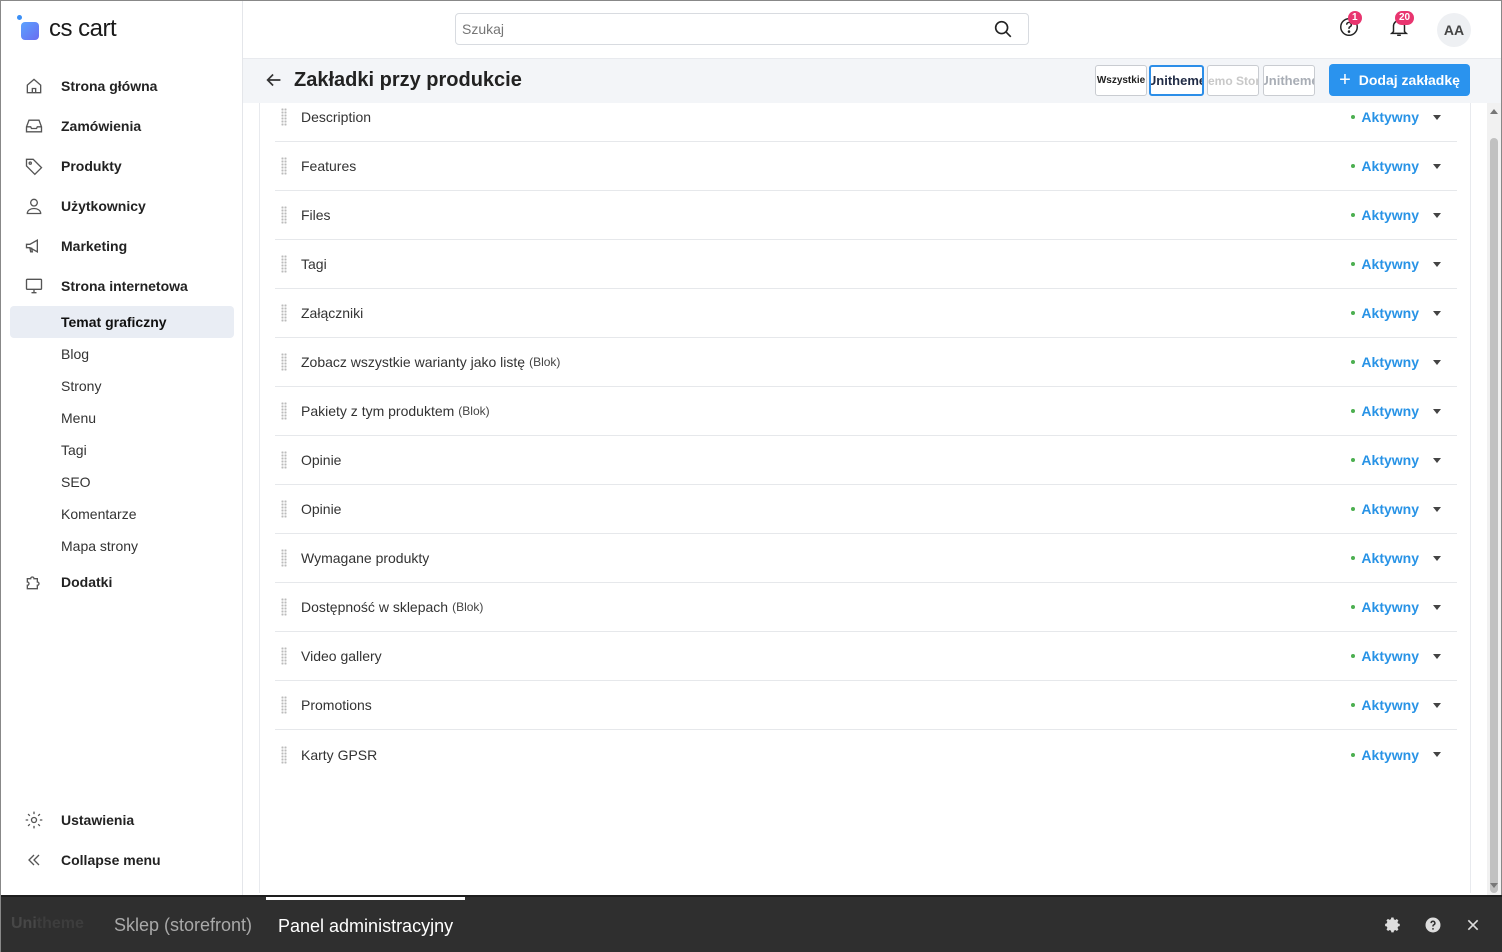 This screenshot has height=952, width=1502. Describe the element at coordinates (866, 264) in the screenshot. I see `tab-row: Tagi Aktywny` at that location.